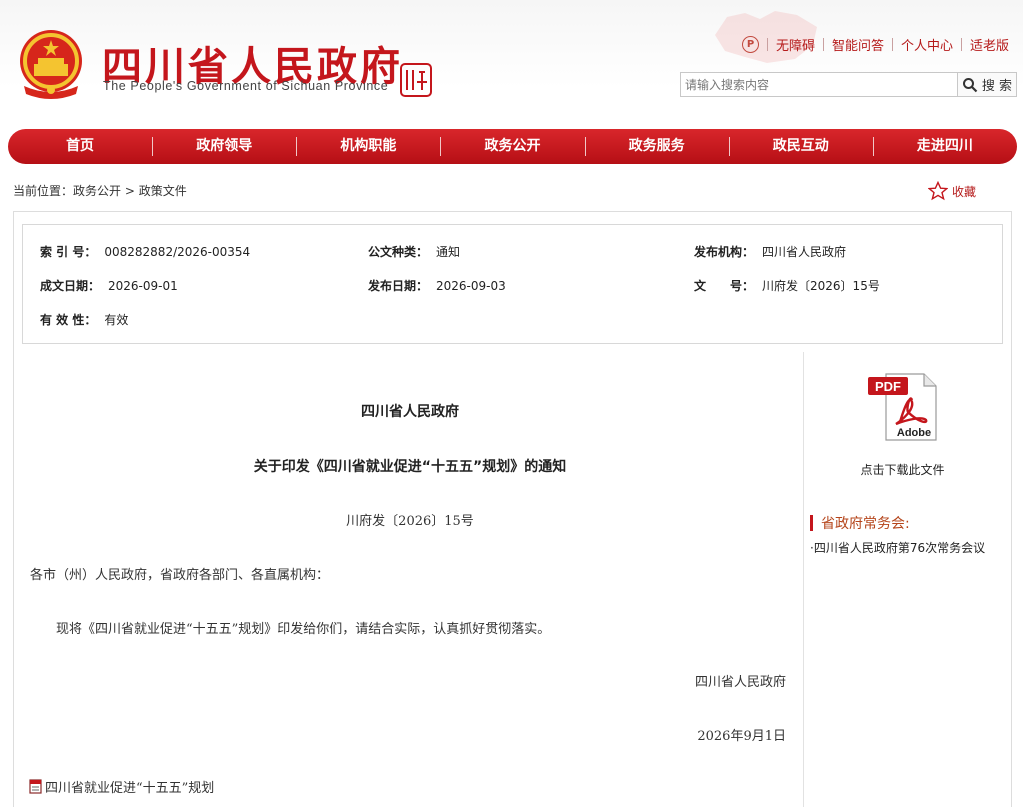  I want to click on meta-doc-no: 文 号： 川府发〔2026〕15号, so click(787, 285).